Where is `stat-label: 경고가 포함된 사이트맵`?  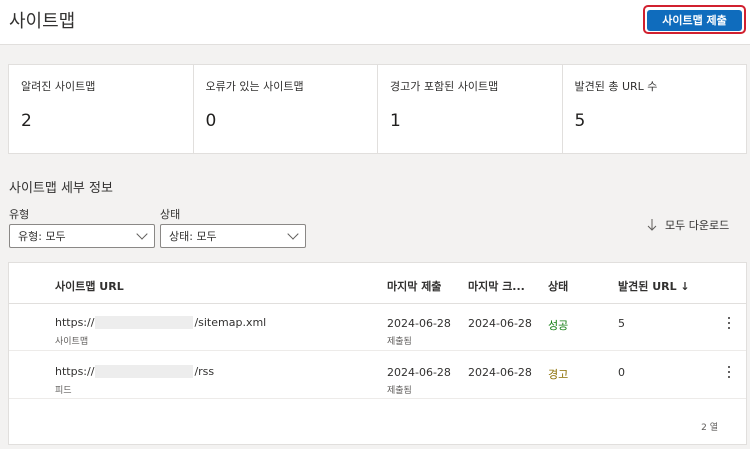
stat-label: 경고가 포함된 사이트맵 is located at coordinates (444, 86).